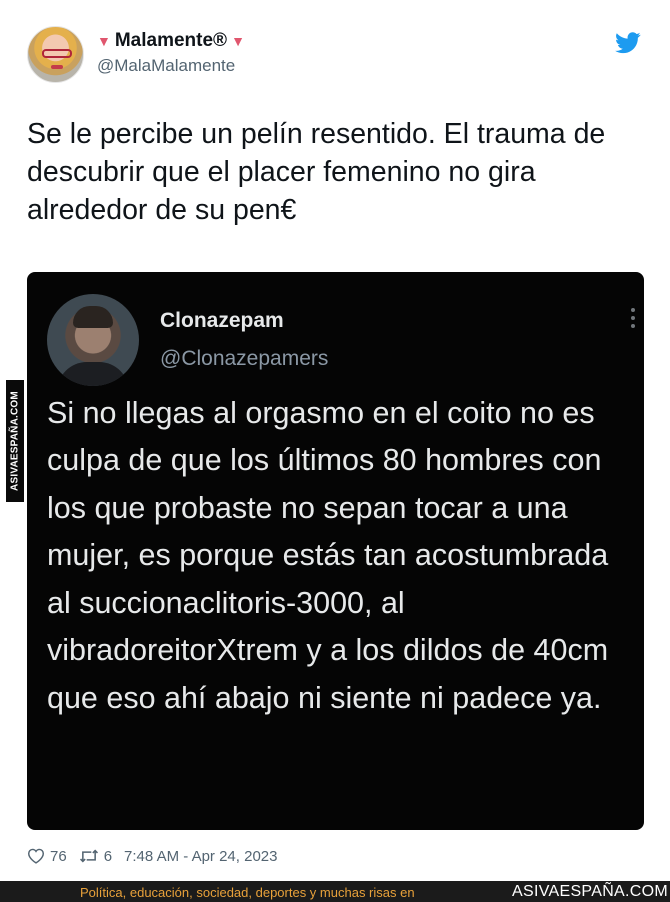 The width and height of the screenshot is (670, 902). Describe the element at coordinates (47, 856) in the screenshot. I see `like-button: 76` at that location.